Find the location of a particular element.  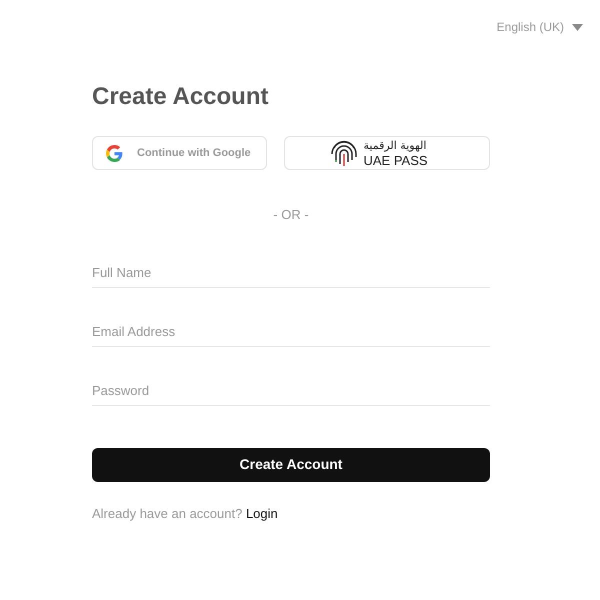

google-logo-icon is located at coordinates (114, 153).